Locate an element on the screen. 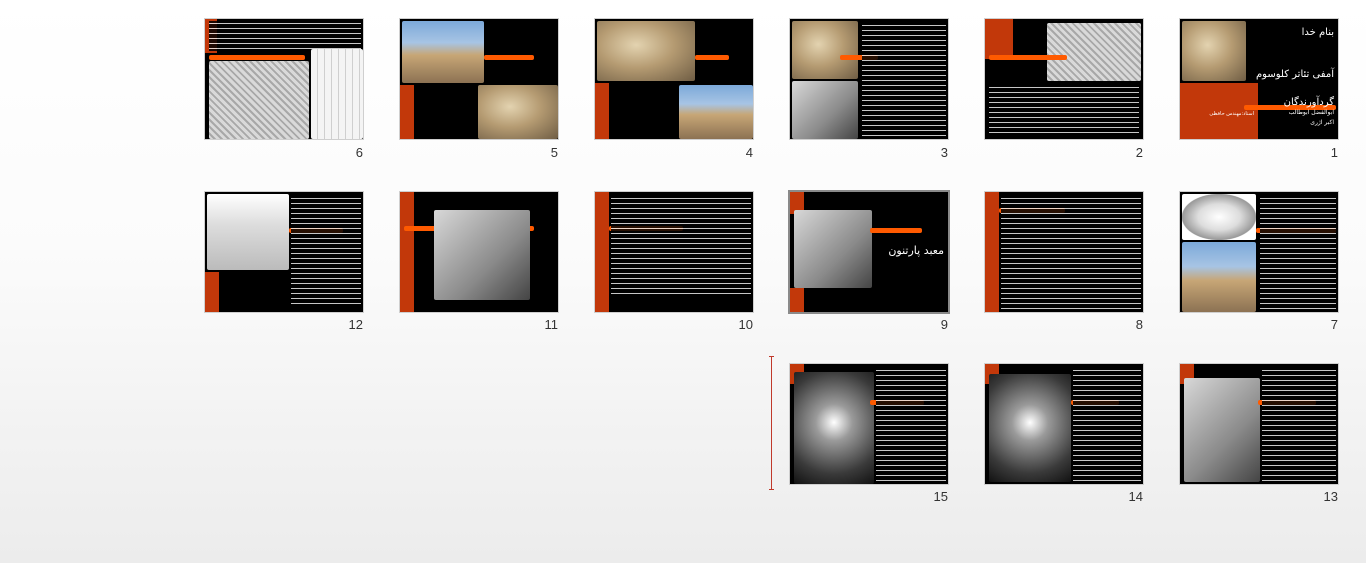 This screenshot has width=1366, height=563. slide-number: 6 is located at coordinates (359, 152).